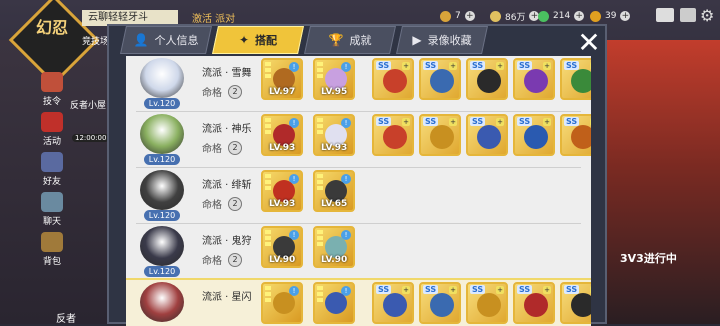 This screenshot has width=720, height=326. Describe the element at coordinates (611, 16) in the screenshot. I see `coin-value: 39` at that location.